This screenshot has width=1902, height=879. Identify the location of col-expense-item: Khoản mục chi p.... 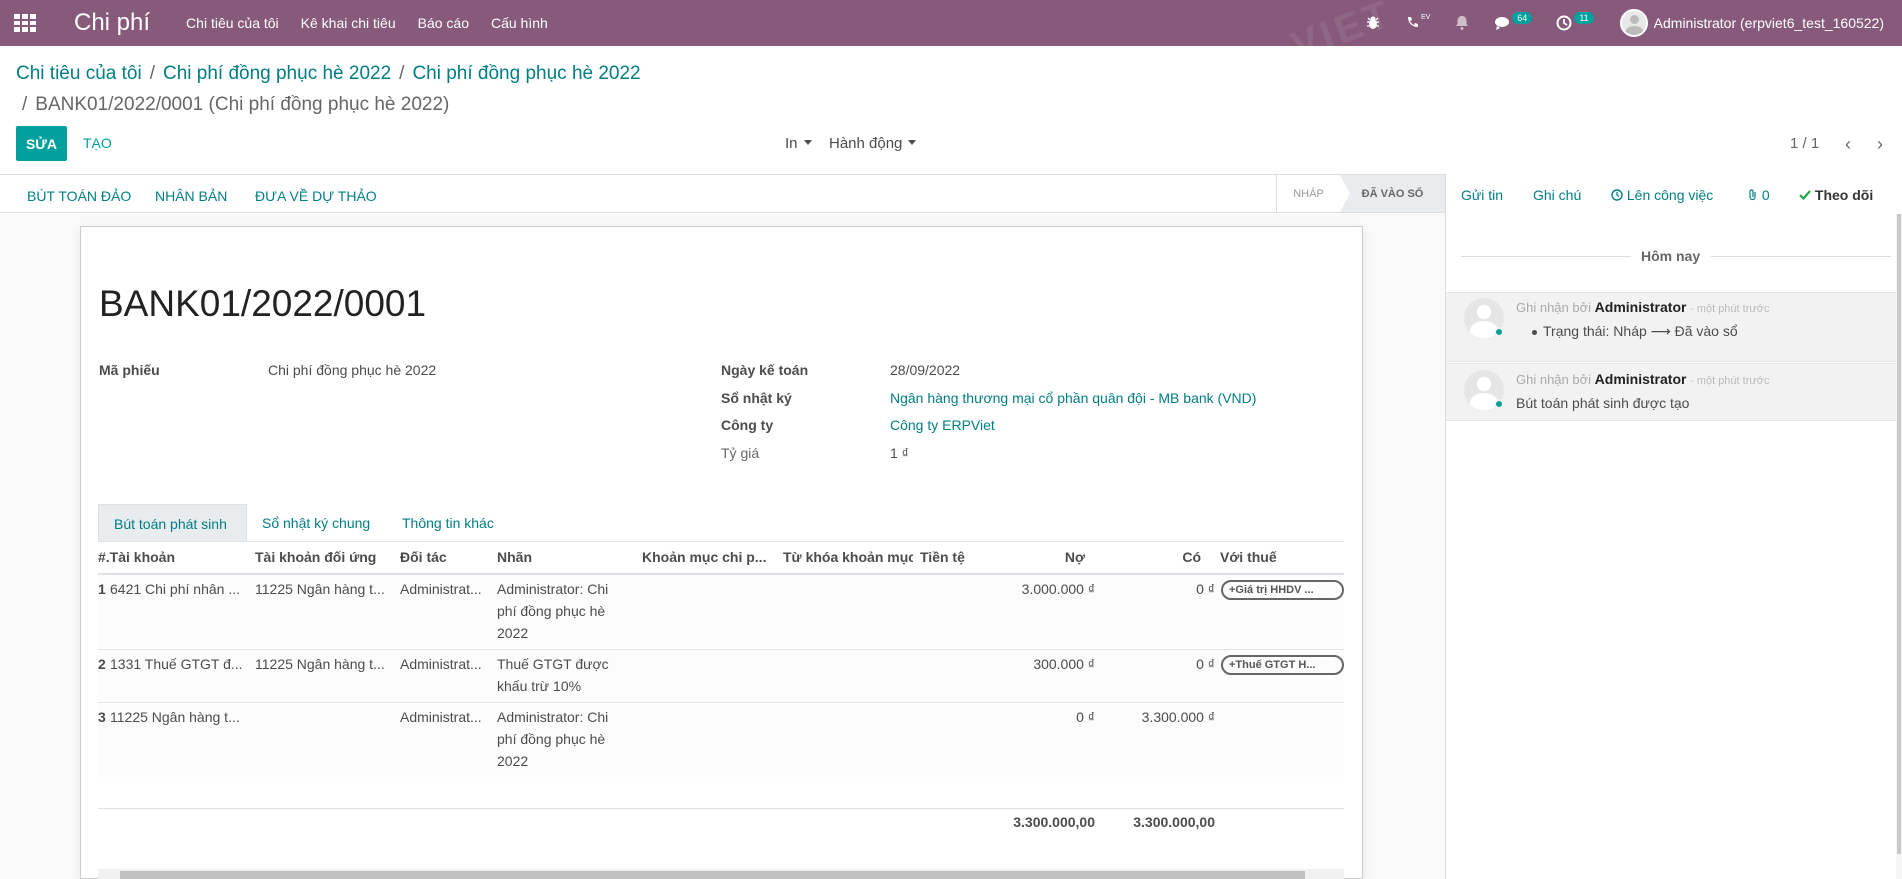
(704, 557).